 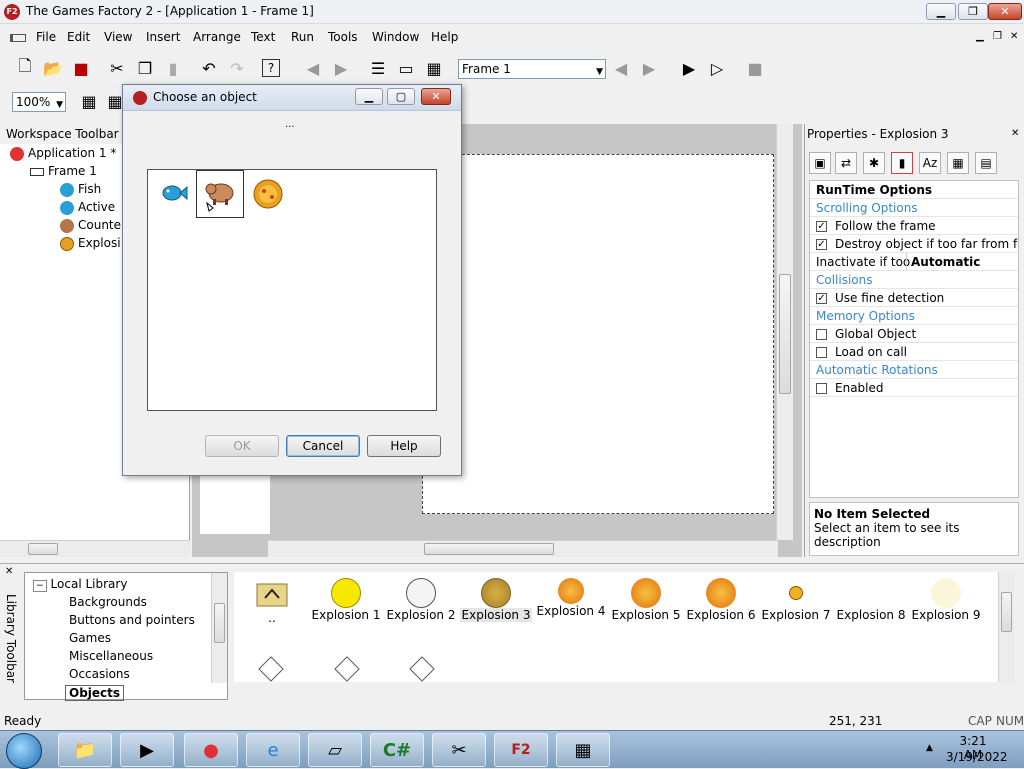 I want to click on start-button, so click(x=24, y=751).